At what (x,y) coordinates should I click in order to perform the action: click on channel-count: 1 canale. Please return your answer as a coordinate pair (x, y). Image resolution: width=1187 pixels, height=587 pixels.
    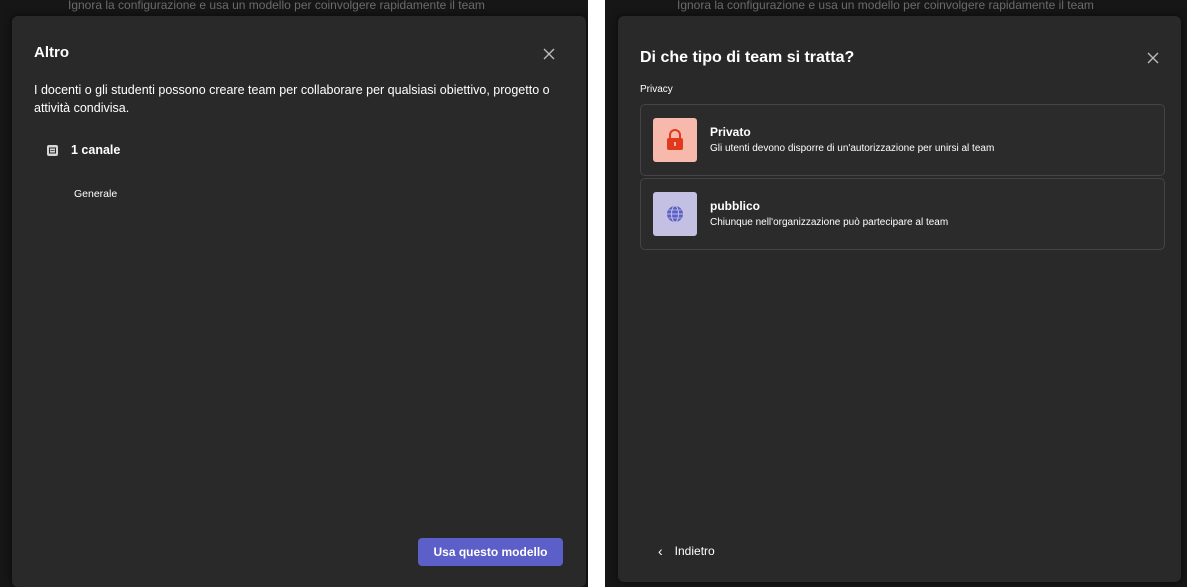
    Looking at the image, I should click on (96, 150).